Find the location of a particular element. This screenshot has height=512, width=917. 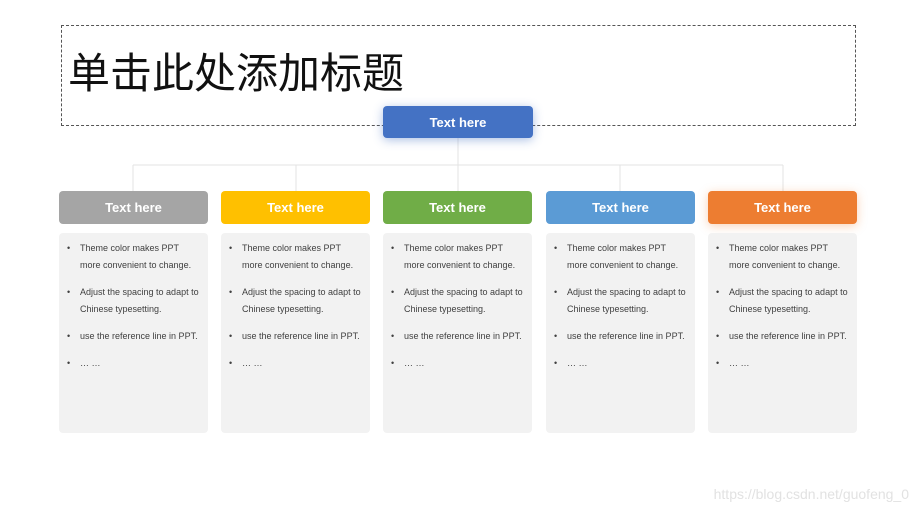

root-node-label: Text here is located at coordinates (458, 122).